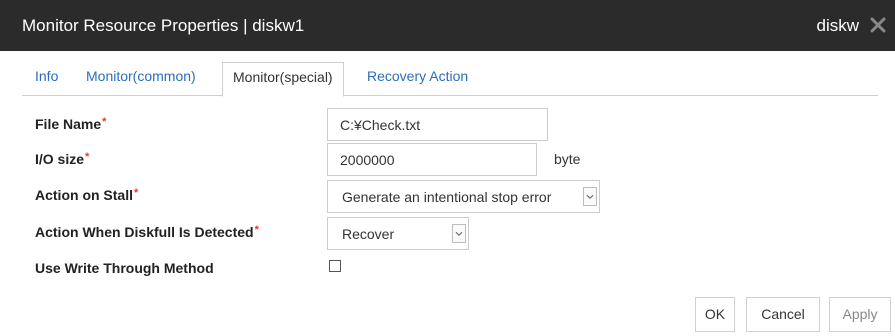 The width and height of the screenshot is (895, 336). I want to click on cancel-button: Cancel, so click(783, 314).